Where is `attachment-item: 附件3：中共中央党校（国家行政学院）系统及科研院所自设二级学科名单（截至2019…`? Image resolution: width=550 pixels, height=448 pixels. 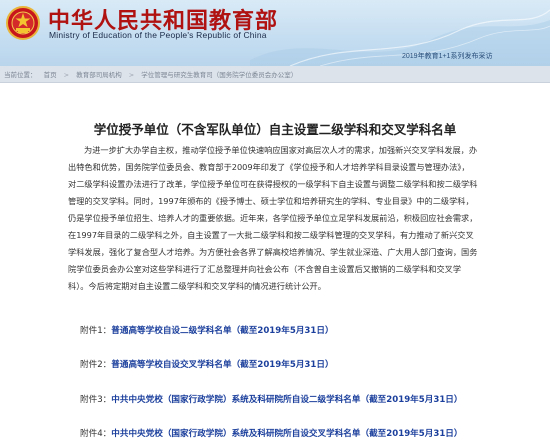 attachment-item: 附件3：中共中央党校（国家行政学院）系统及科研院所自设二级学科名单（截至2019… is located at coordinates (271, 399).